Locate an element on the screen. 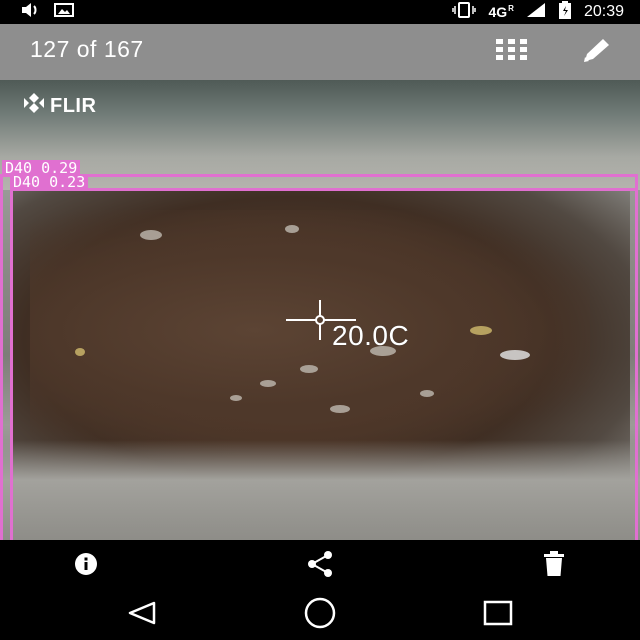 The image size is (640, 640). network-label: 4G is located at coordinates (498, 12).